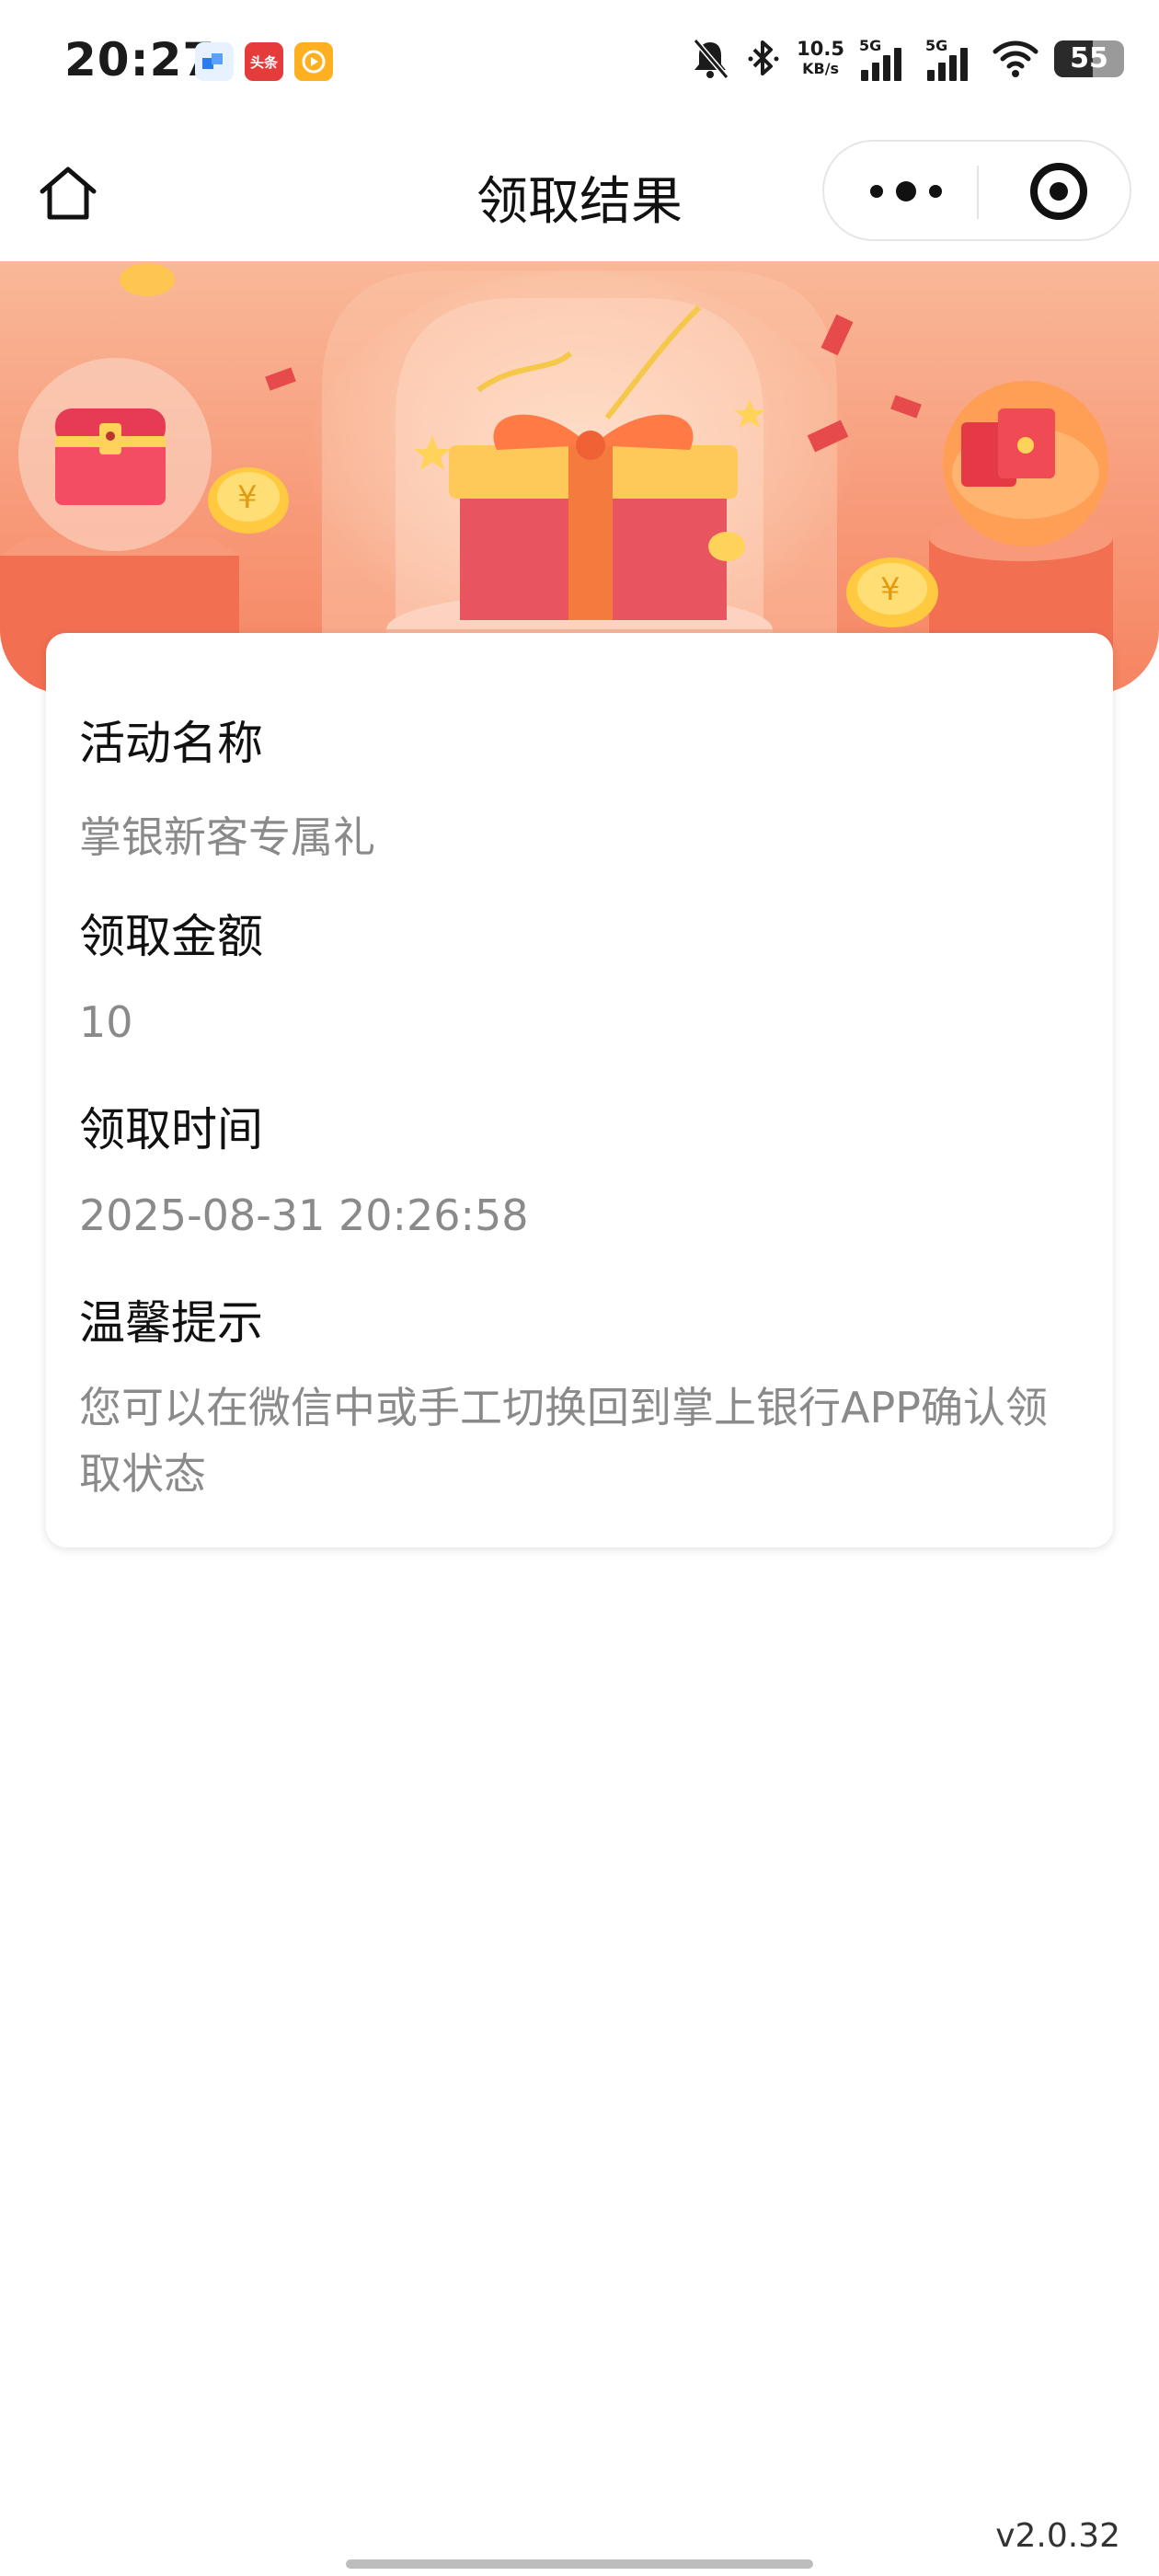 The height and width of the screenshot is (2576, 1159). I want to click on toutiao-app-icon: 头条, so click(264, 61).